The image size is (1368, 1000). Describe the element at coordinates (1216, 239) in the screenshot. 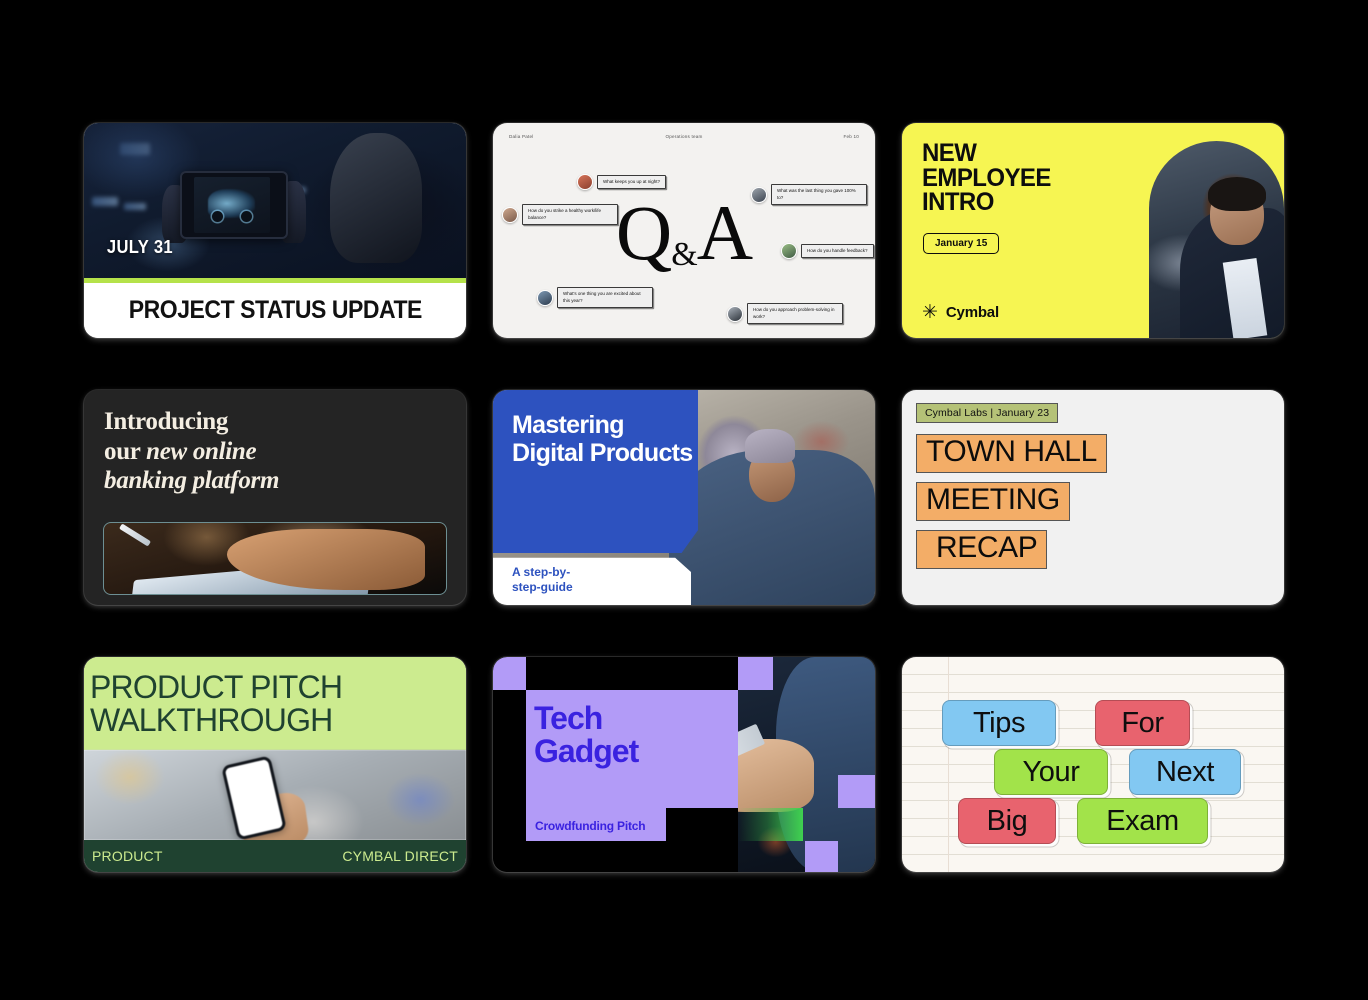

I see `slide-photo-employee` at that location.